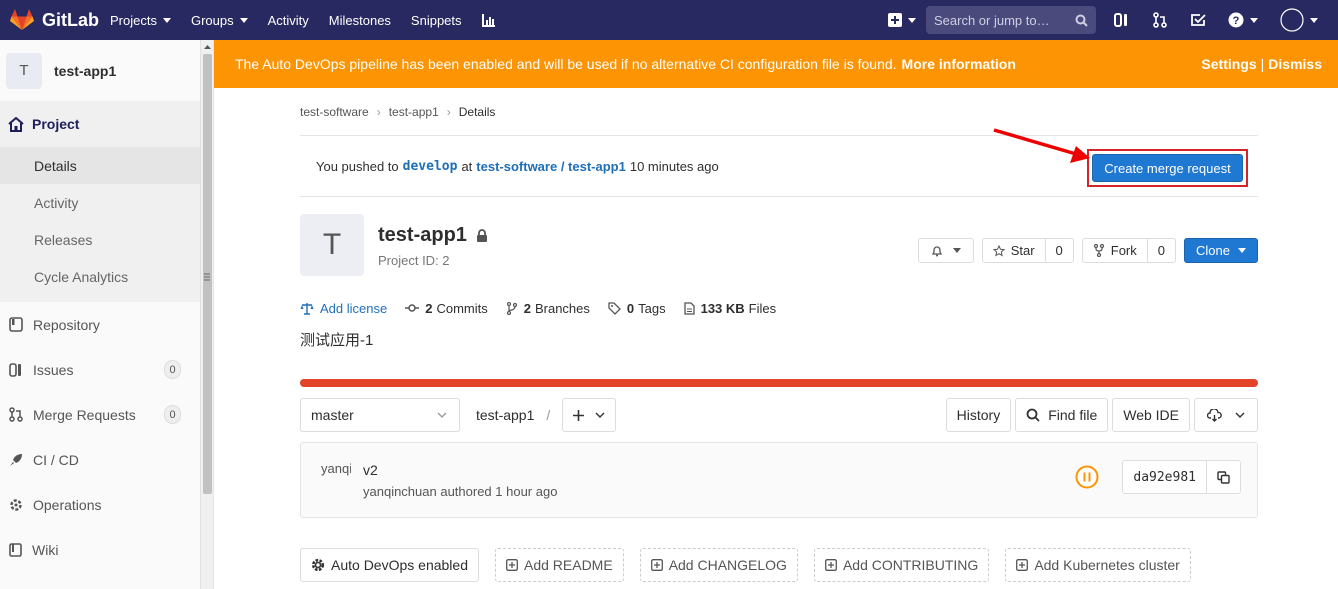 This screenshot has height=589, width=1338. I want to click on push-branch-link: develop, so click(430, 166).